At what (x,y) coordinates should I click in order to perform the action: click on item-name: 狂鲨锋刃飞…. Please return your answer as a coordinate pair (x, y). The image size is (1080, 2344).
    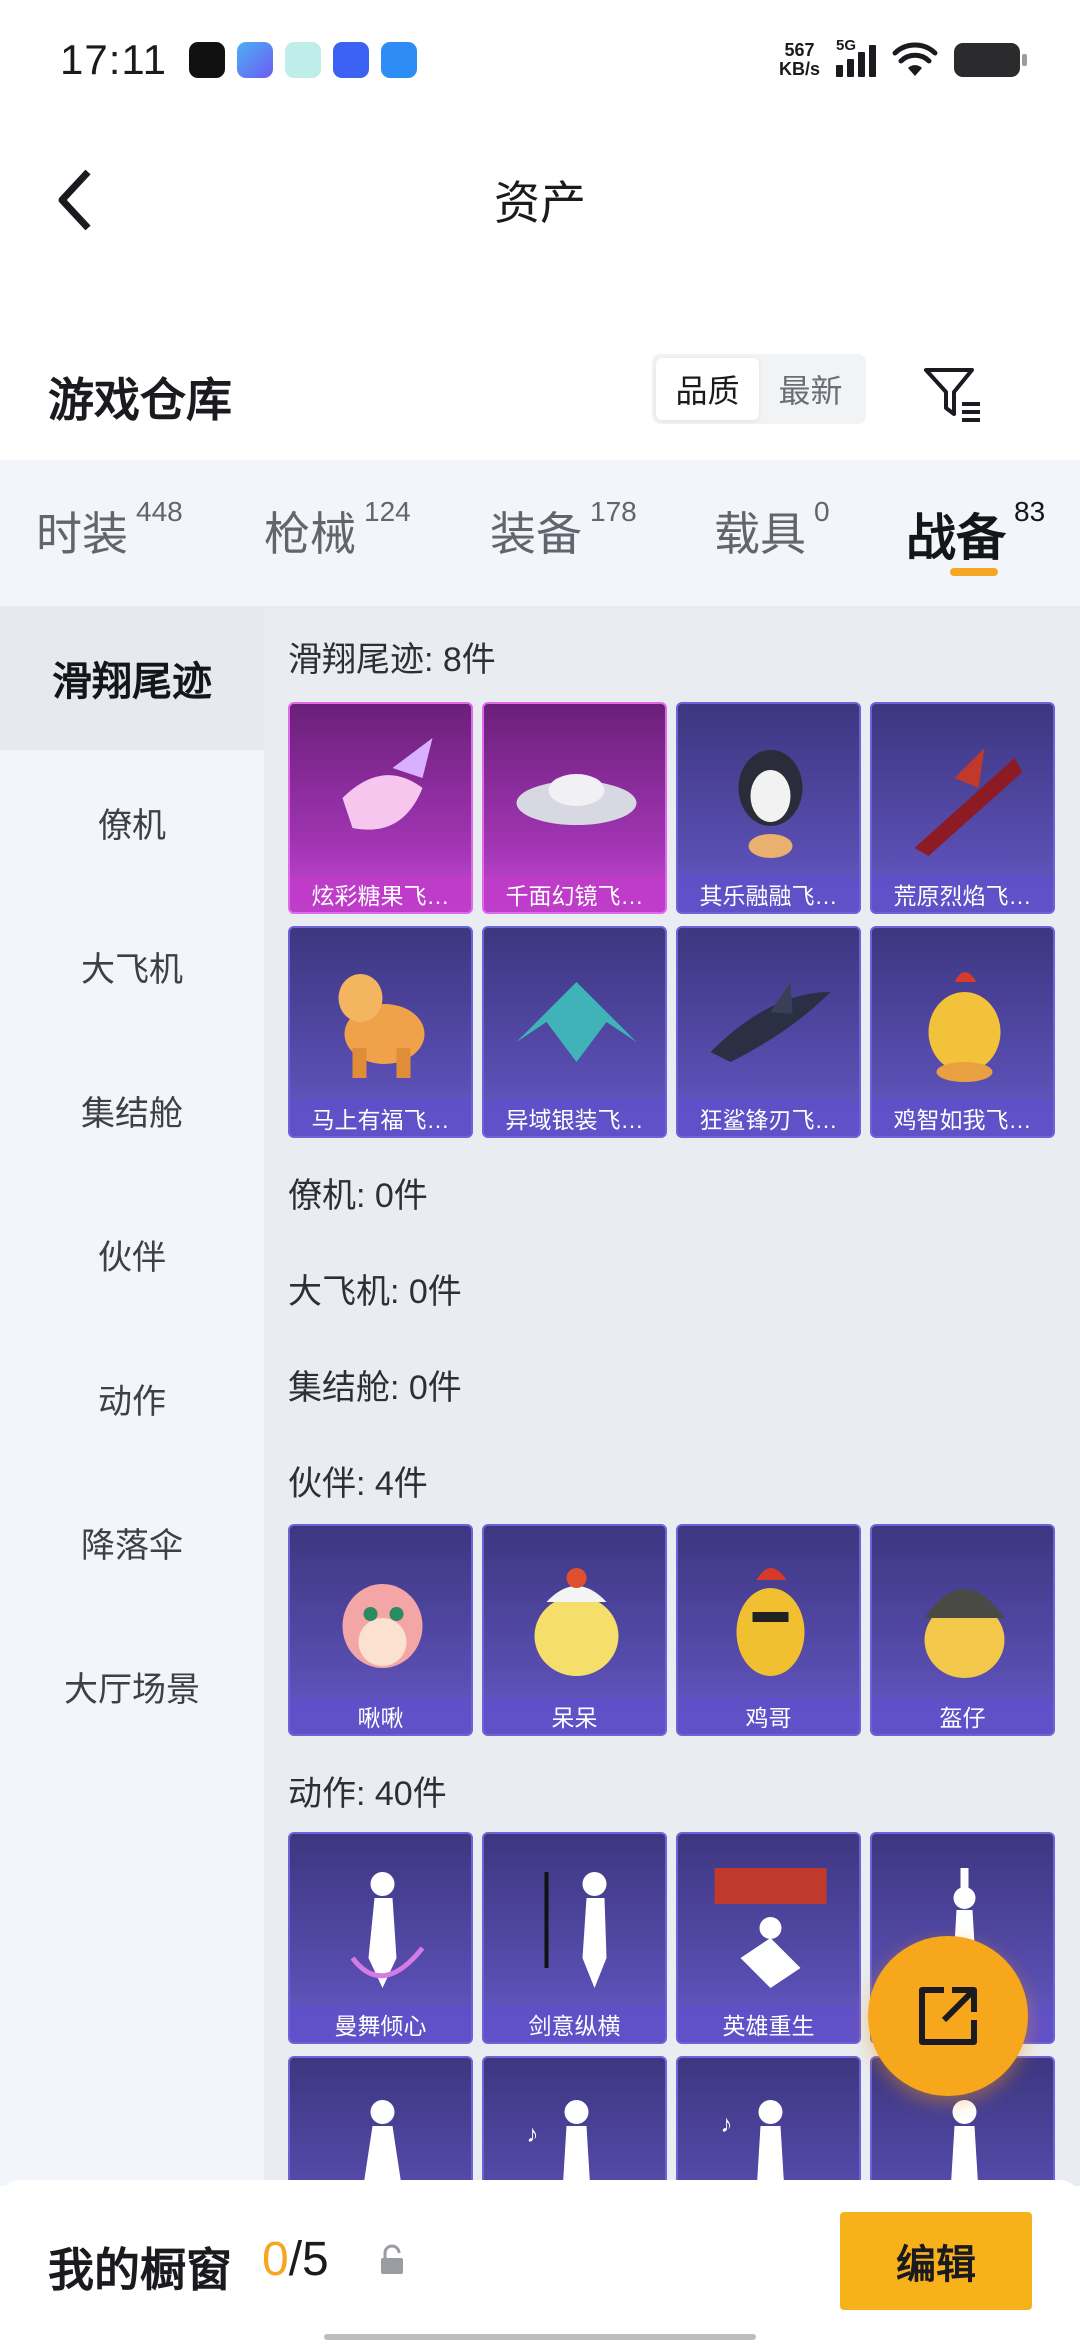
    Looking at the image, I should click on (768, 1118).